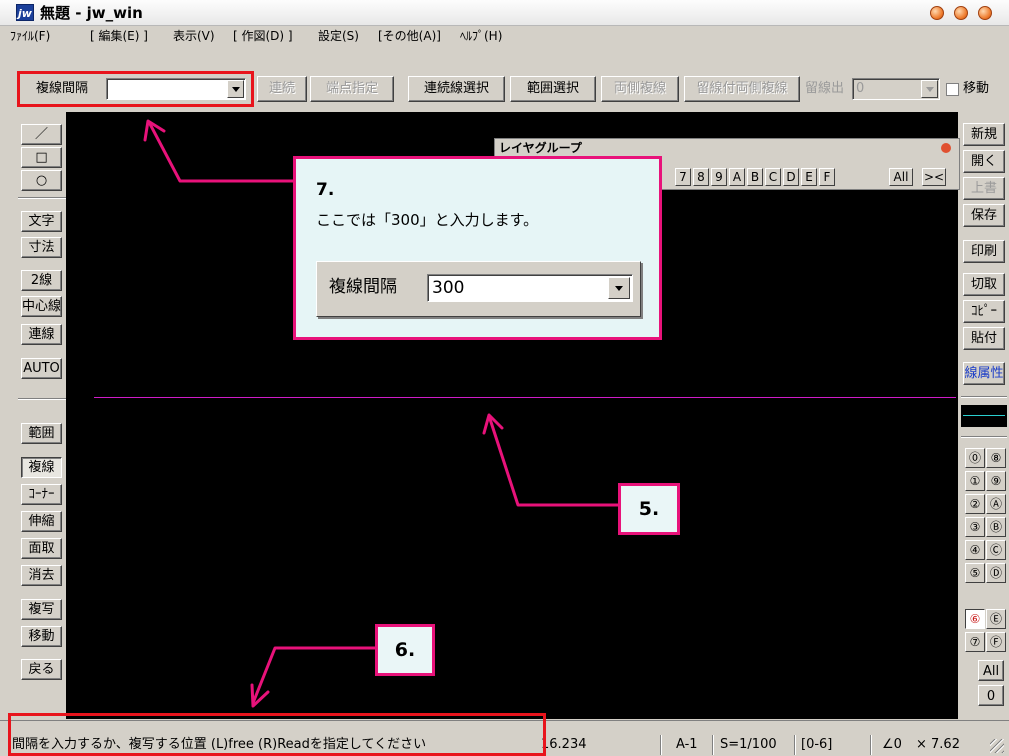 This screenshot has width=1009, height=756. What do you see at coordinates (41, 636) in the screenshot?
I see `tool-move: 移動` at bounding box center [41, 636].